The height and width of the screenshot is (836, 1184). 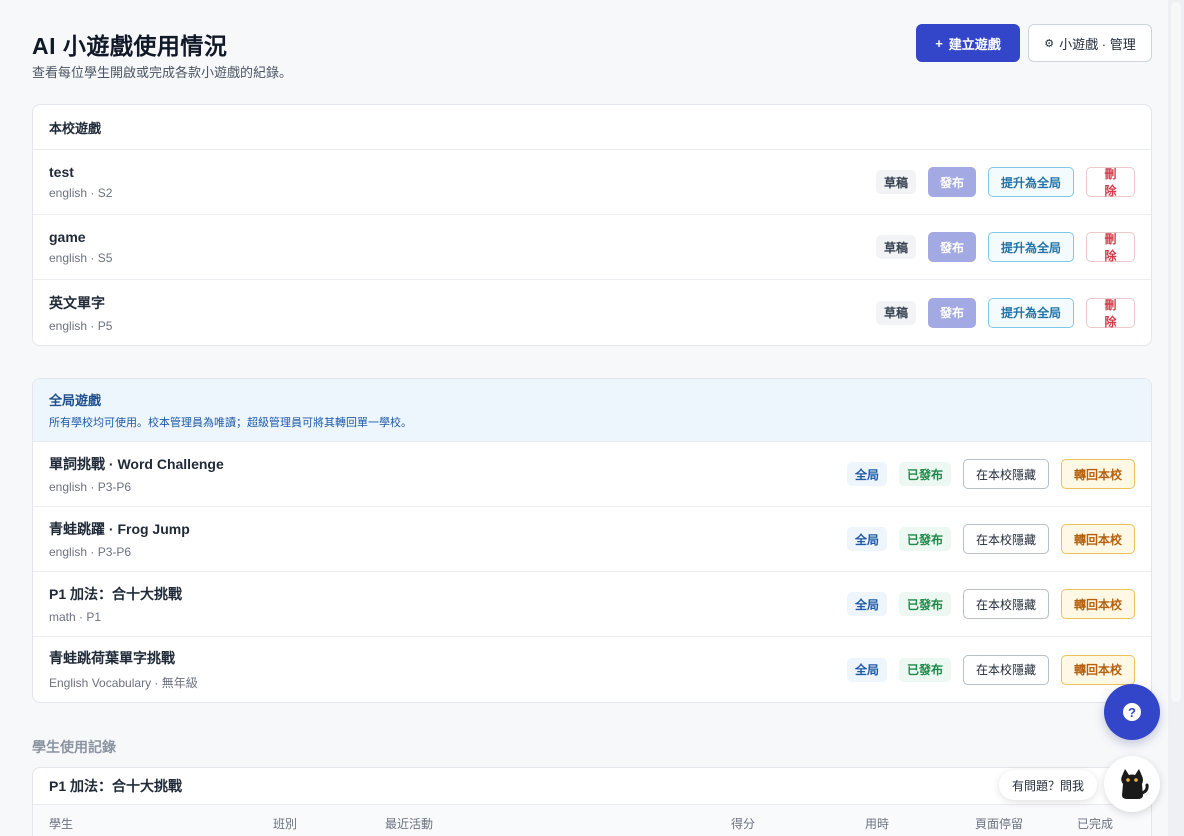 I want to click on page-scrollbar, so click(x=1176, y=418).